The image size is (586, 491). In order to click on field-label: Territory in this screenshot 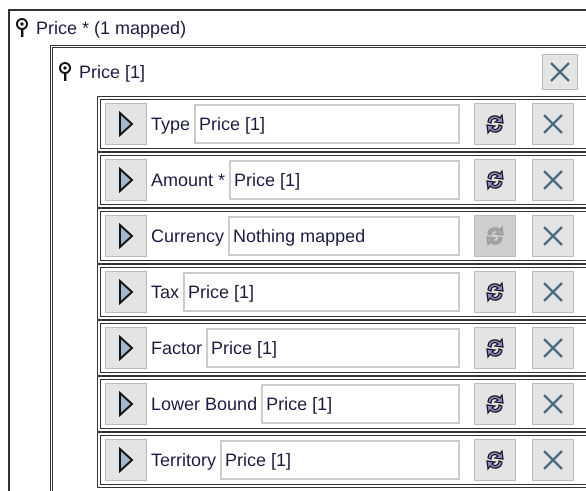, I will do `click(183, 460)`.